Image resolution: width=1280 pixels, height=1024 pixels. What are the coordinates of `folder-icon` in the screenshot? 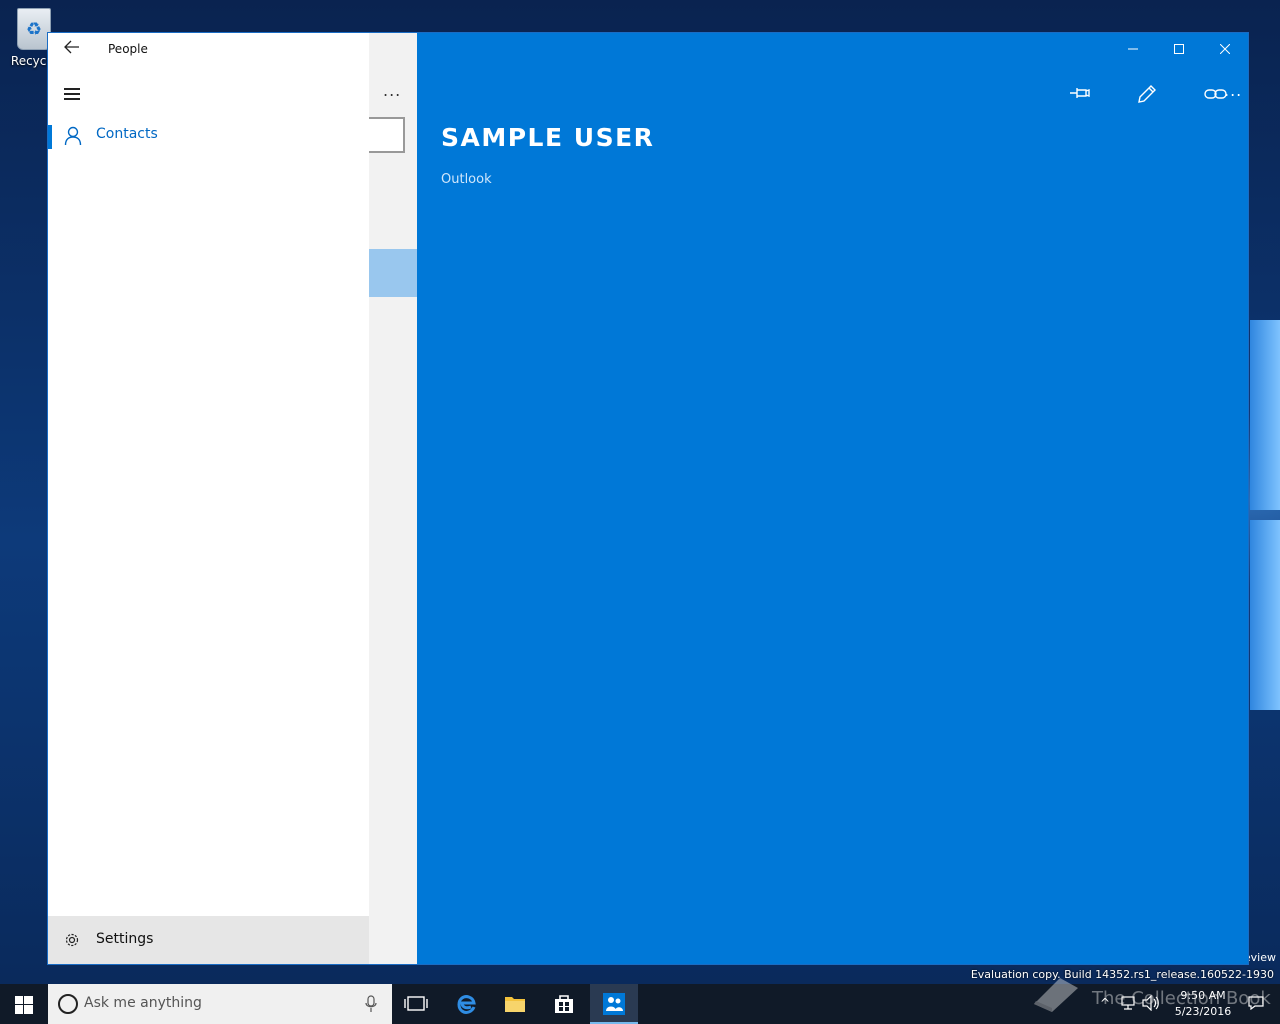 It's located at (515, 1004).